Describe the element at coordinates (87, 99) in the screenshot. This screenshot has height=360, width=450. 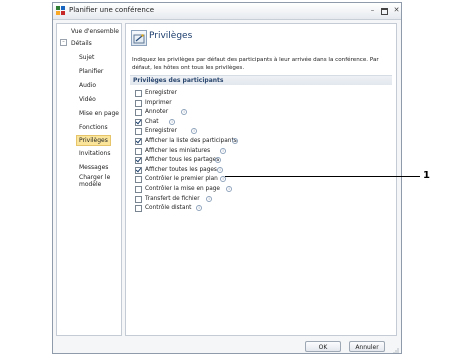
I see `sidebar-item-video: Vidéo` at that location.